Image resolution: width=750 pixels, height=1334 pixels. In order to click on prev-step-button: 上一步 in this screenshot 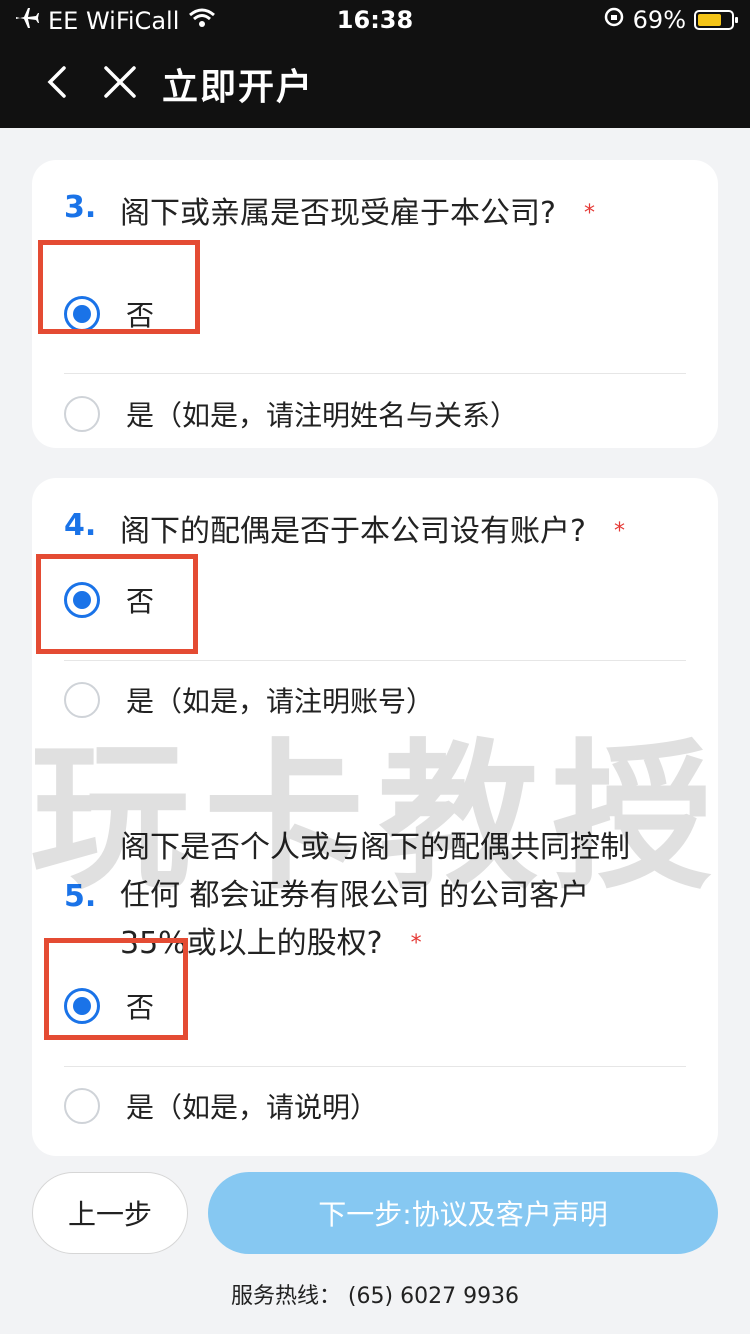, I will do `click(110, 1213)`.